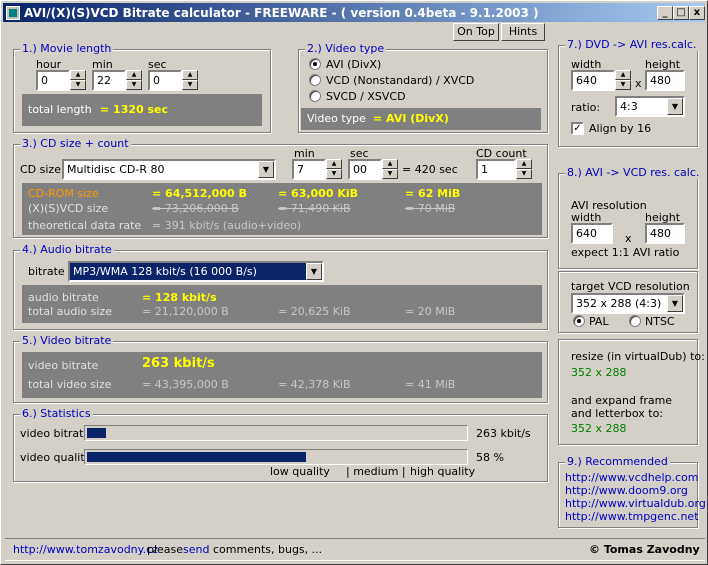 This screenshot has width=708, height=565. Describe the element at coordinates (195, 208) in the screenshot. I see `vcd-size-bytes: = 73,206,000 B` at that location.